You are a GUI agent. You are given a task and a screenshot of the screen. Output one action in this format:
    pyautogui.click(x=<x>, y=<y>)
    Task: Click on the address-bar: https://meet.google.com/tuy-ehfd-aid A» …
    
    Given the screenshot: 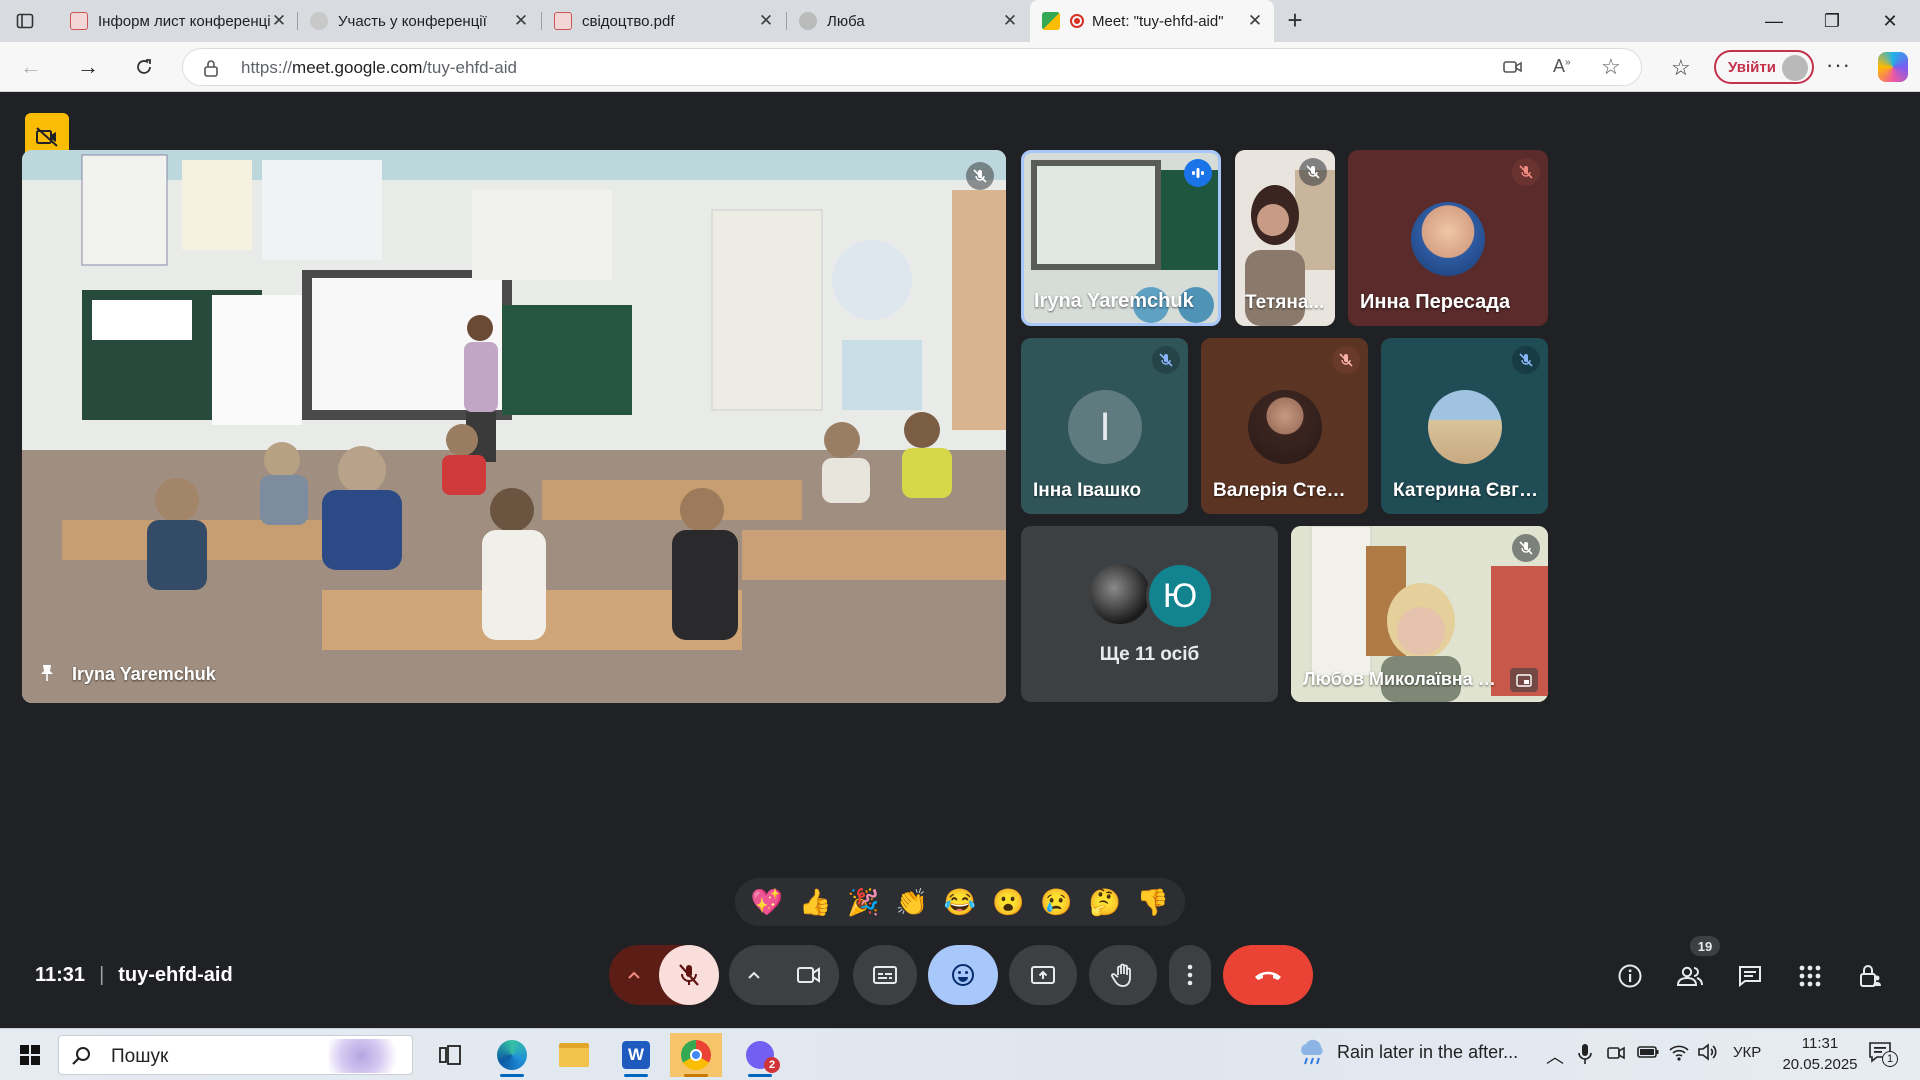 What is the action you would take?
    pyautogui.click(x=912, y=67)
    